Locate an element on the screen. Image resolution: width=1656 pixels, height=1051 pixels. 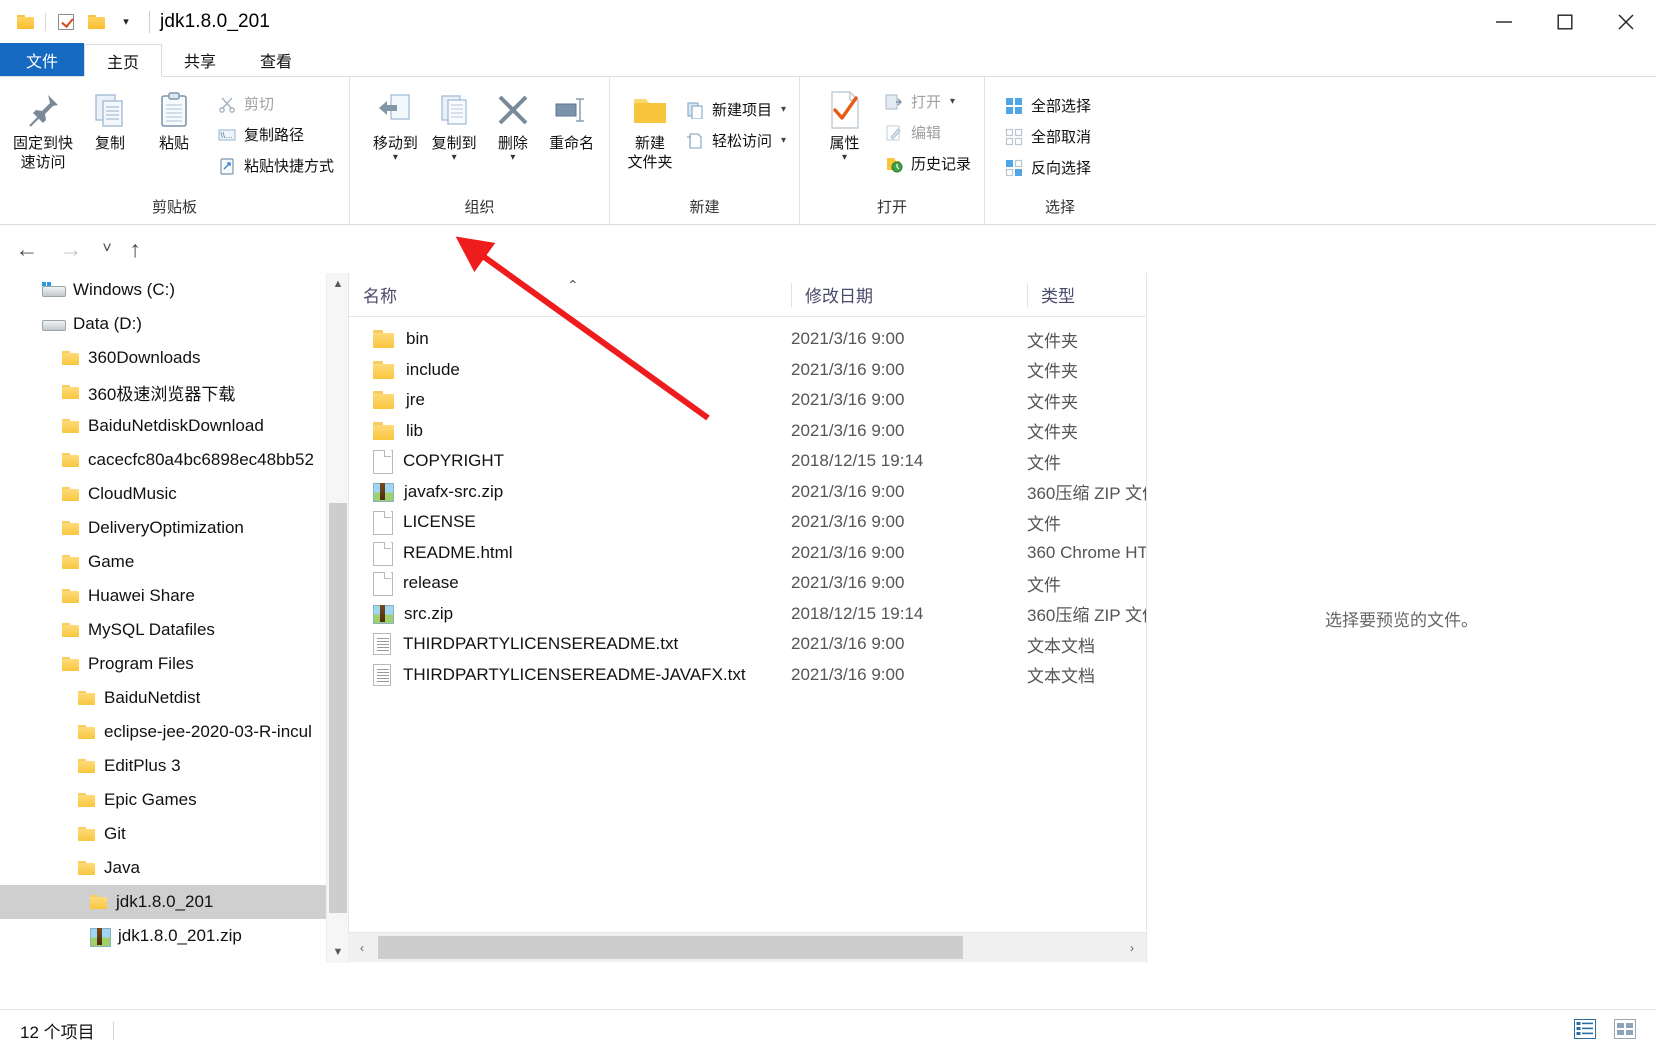
details-view-button is located at coordinates (1585, 1029).